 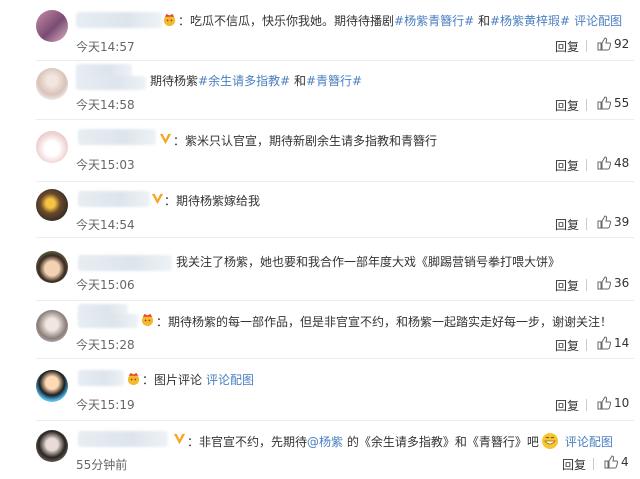 What do you see at coordinates (613, 343) in the screenshot?
I see `like-button: 14` at bounding box center [613, 343].